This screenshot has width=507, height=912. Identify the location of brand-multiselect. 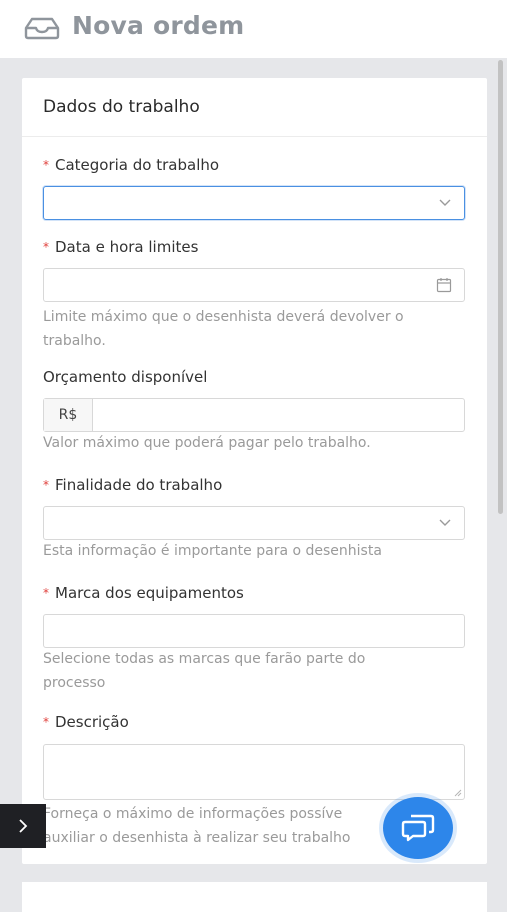
(254, 631).